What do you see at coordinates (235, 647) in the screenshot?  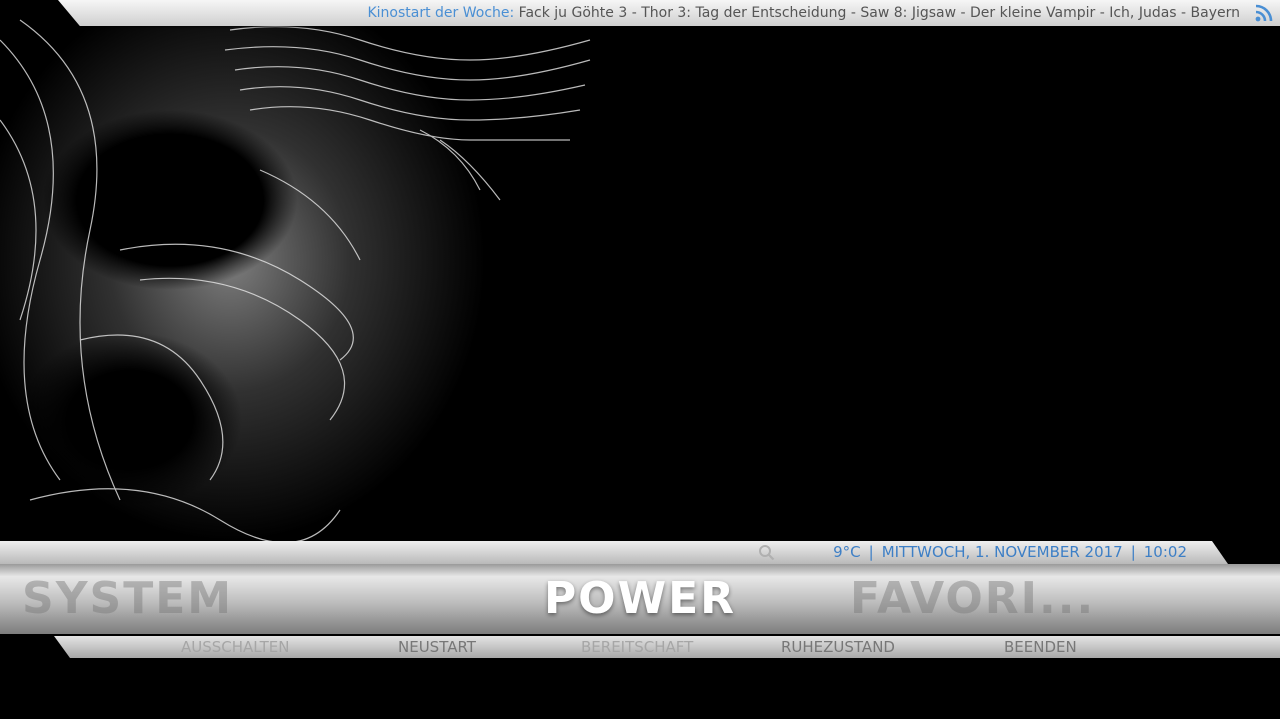 I see `submenu-item-shutdown: AUSSCHALTEN` at bounding box center [235, 647].